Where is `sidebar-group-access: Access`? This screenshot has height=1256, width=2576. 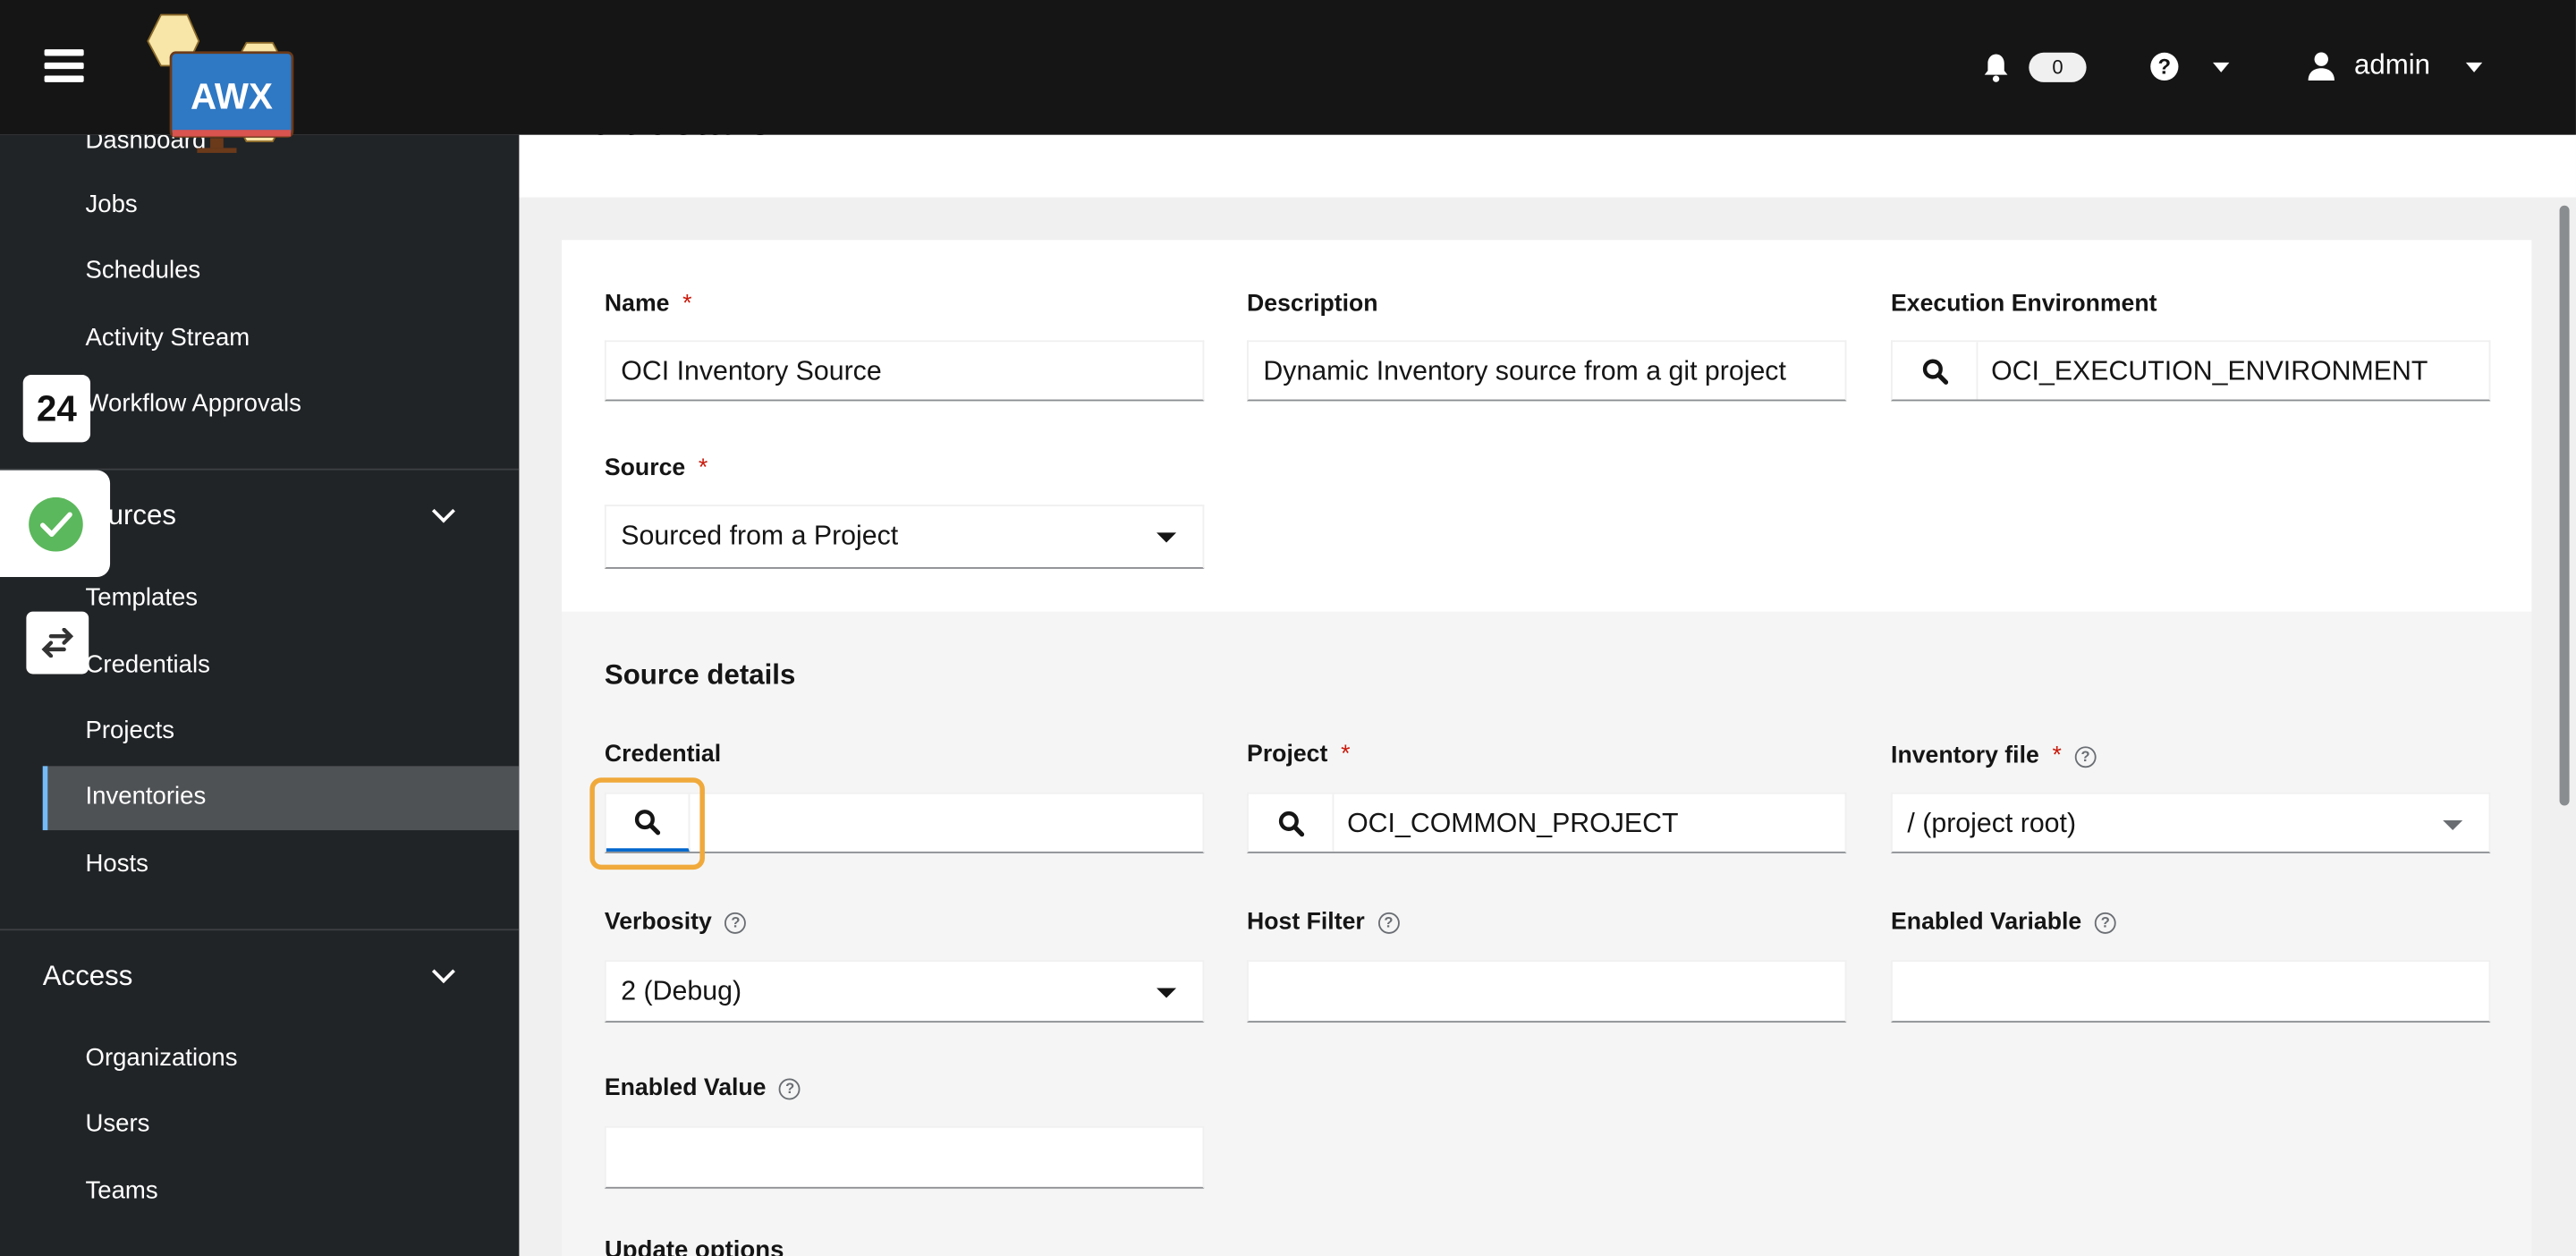 sidebar-group-access: Access is located at coordinates (88, 977).